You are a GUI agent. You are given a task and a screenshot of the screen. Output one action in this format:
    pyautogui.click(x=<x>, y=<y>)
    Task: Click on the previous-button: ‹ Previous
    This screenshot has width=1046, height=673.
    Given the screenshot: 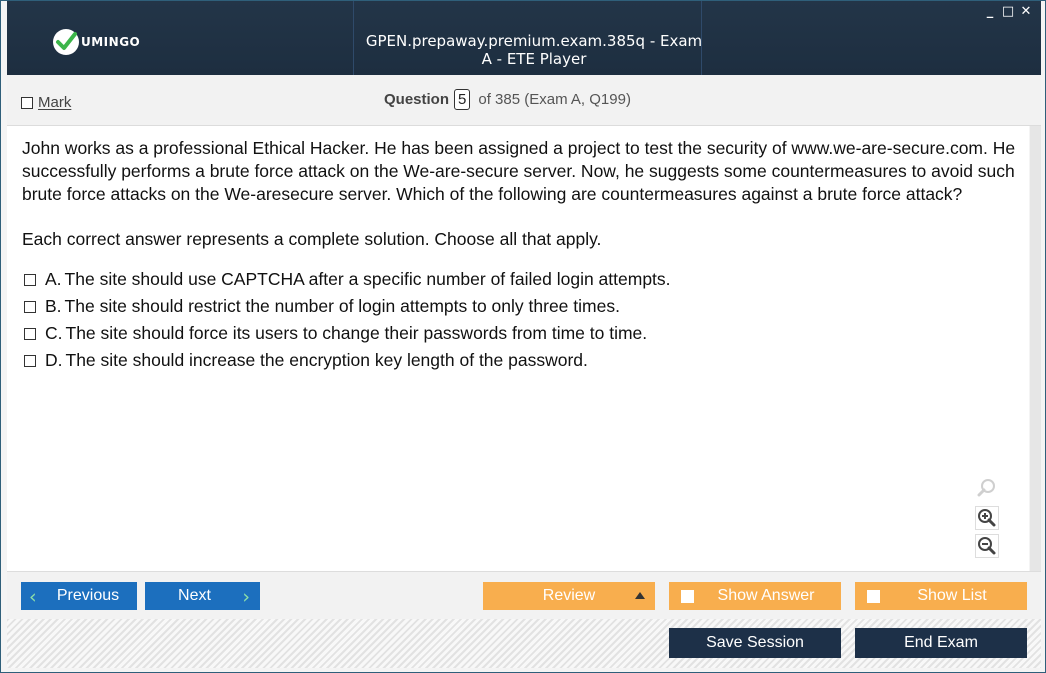 What is the action you would take?
    pyautogui.click(x=79, y=596)
    